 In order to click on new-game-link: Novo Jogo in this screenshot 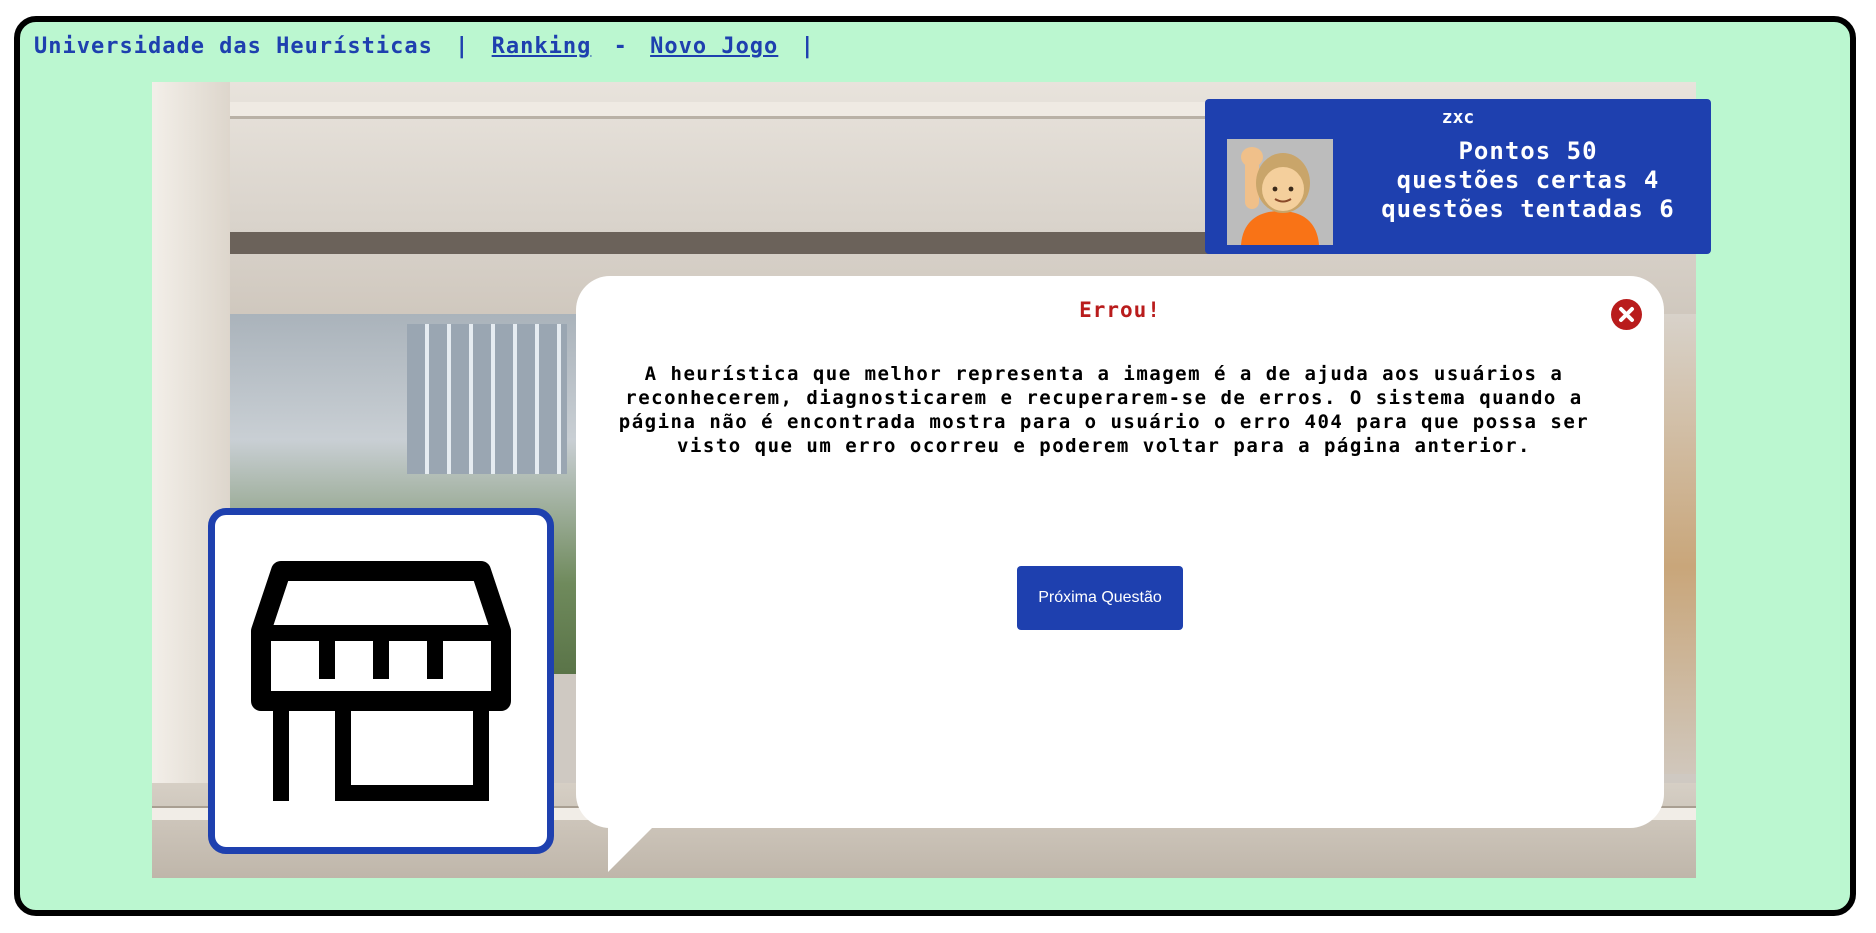, I will do `click(714, 46)`.